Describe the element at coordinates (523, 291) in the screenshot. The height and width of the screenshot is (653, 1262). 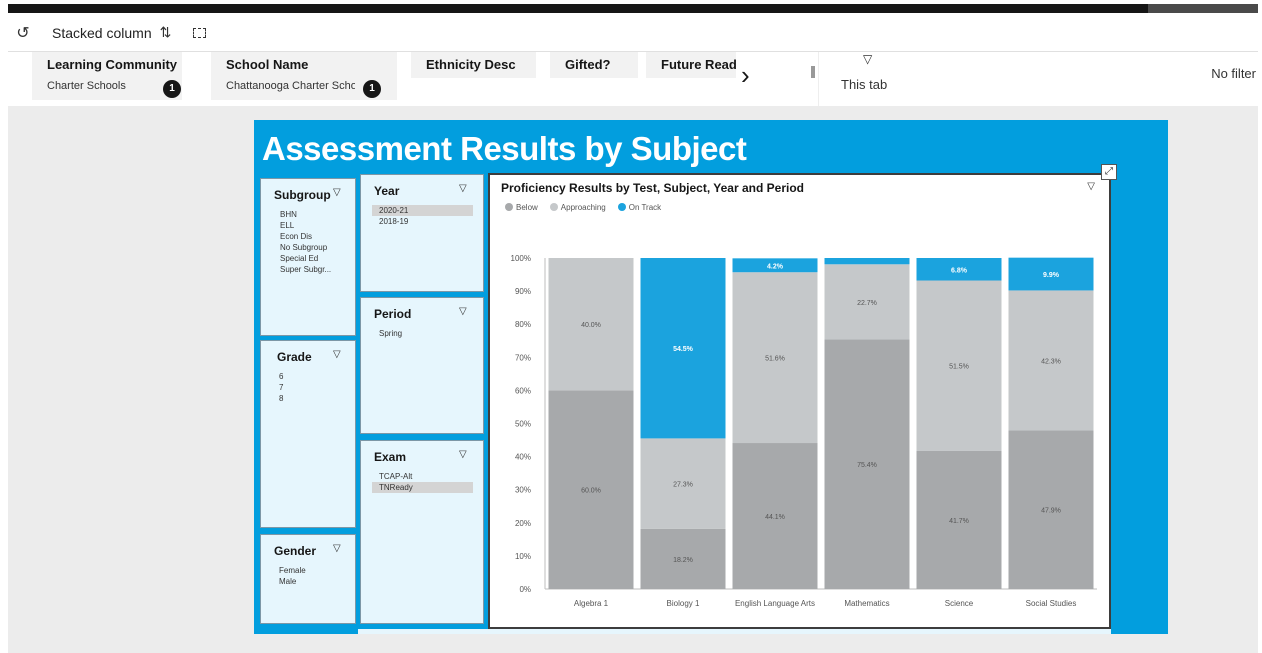
I see `y-tick-label: 90%` at that location.